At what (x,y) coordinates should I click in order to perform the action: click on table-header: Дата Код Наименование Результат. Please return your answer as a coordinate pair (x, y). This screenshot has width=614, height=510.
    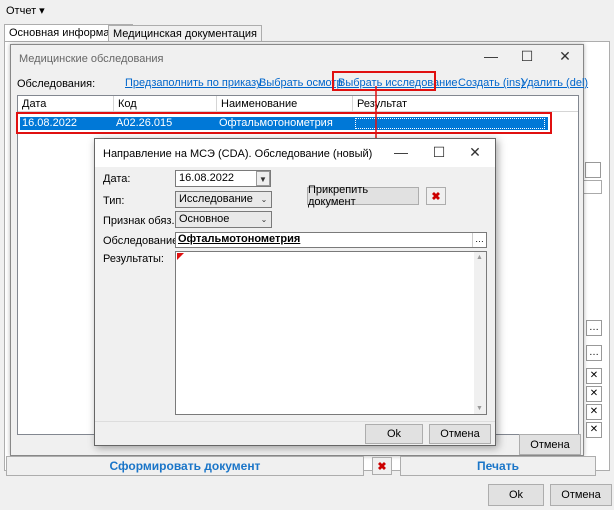
    Looking at the image, I should click on (298, 104).